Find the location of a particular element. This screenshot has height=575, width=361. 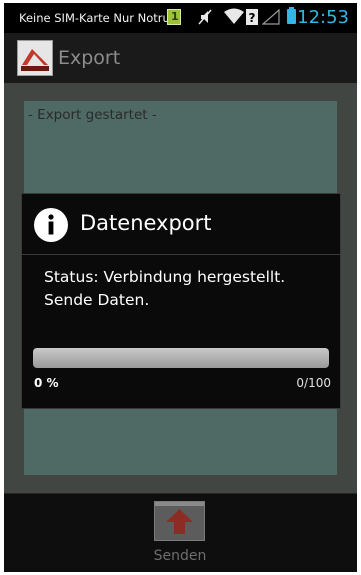

app-logo-icon is located at coordinates (35, 58).